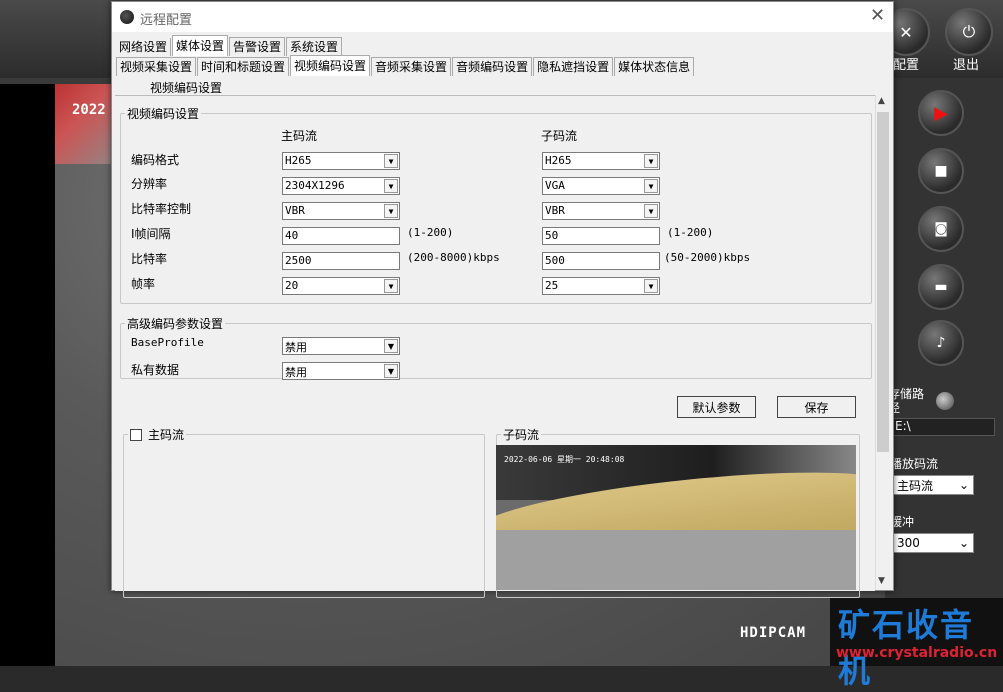 This screenshot has height=692, width=1003. Describe the element at coordinates (341, 161) in the screenshot. I see `main-codec-select: H265 ▼` at that location.